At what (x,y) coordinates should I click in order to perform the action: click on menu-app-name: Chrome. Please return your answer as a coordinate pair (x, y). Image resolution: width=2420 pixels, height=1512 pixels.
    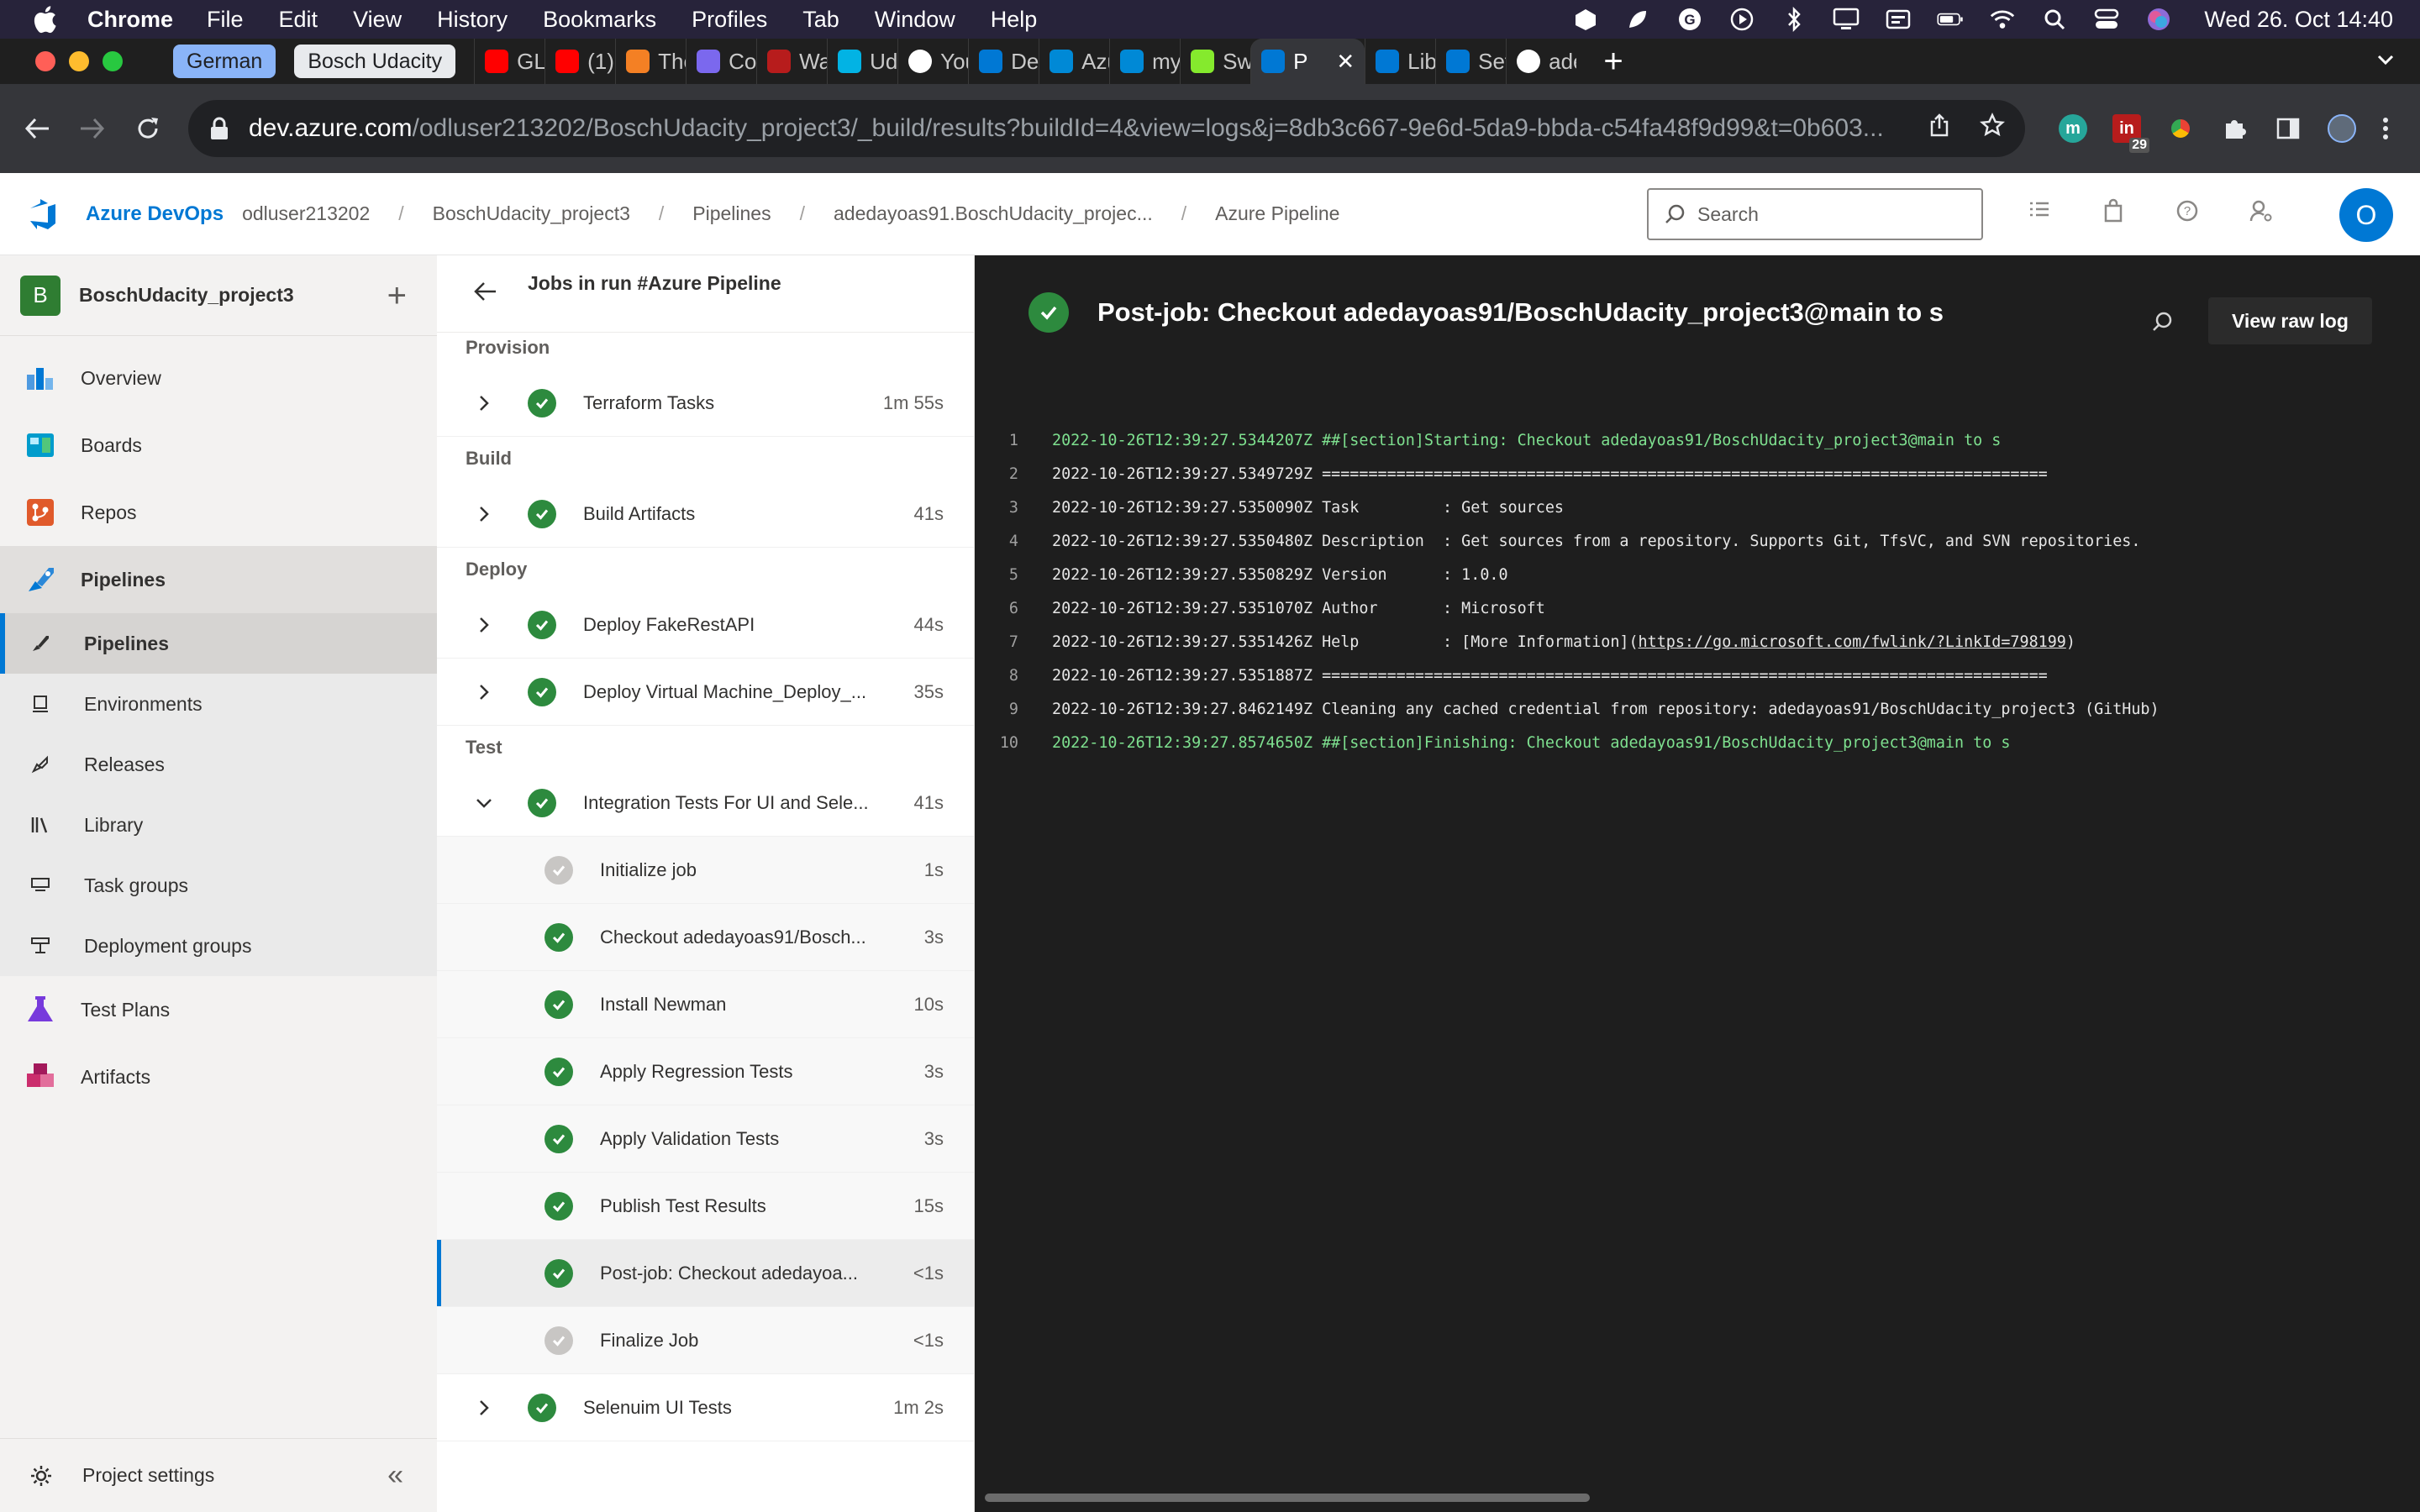
    Looking at the image, I should click on (130, 20).